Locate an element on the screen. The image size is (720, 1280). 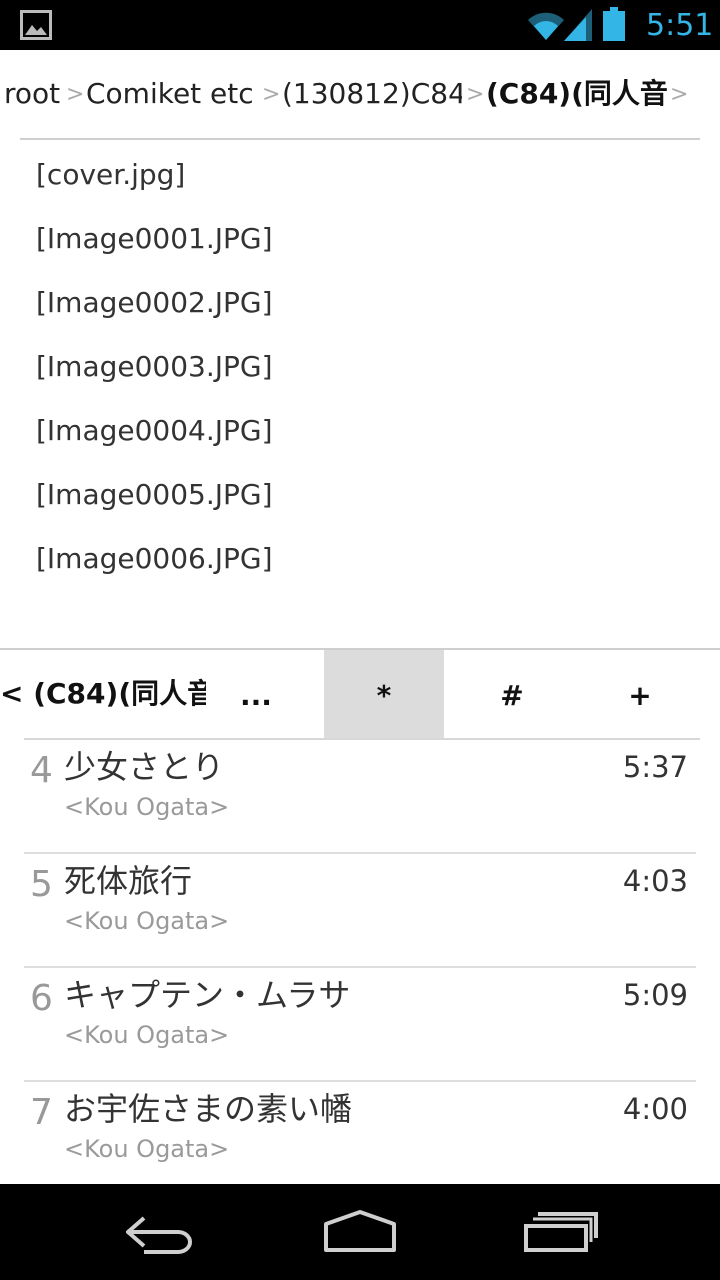
home-icon is located at coordinates (360, 1232).